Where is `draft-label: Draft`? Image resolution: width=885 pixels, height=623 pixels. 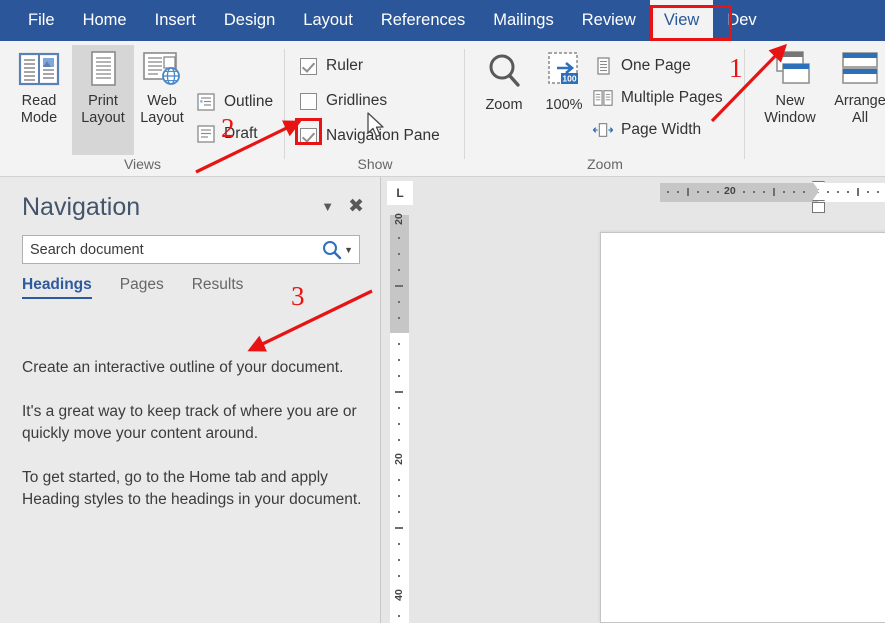
draft-label: Draft is located at coordinates (241, 133).